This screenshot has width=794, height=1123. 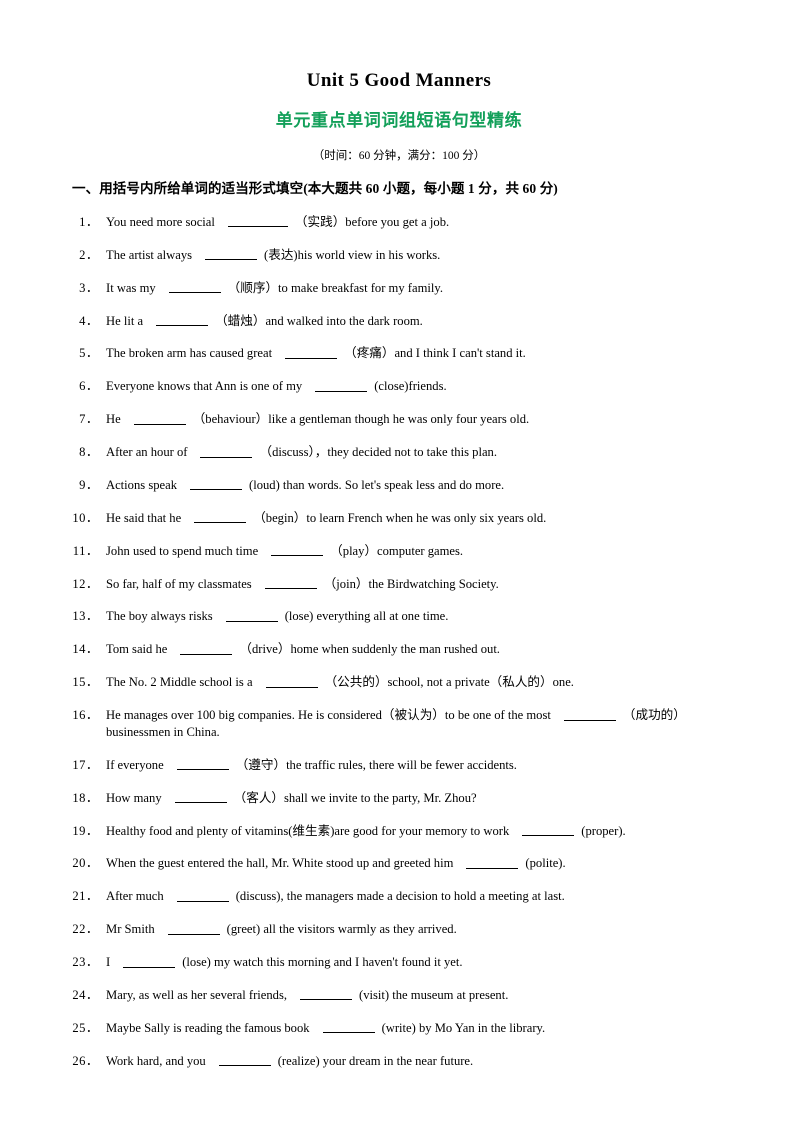 What do you see at coordinates (545, 863) in the screenshot?
I see `question-text-after-blank: (polite).` at bounding box center [545, 863].